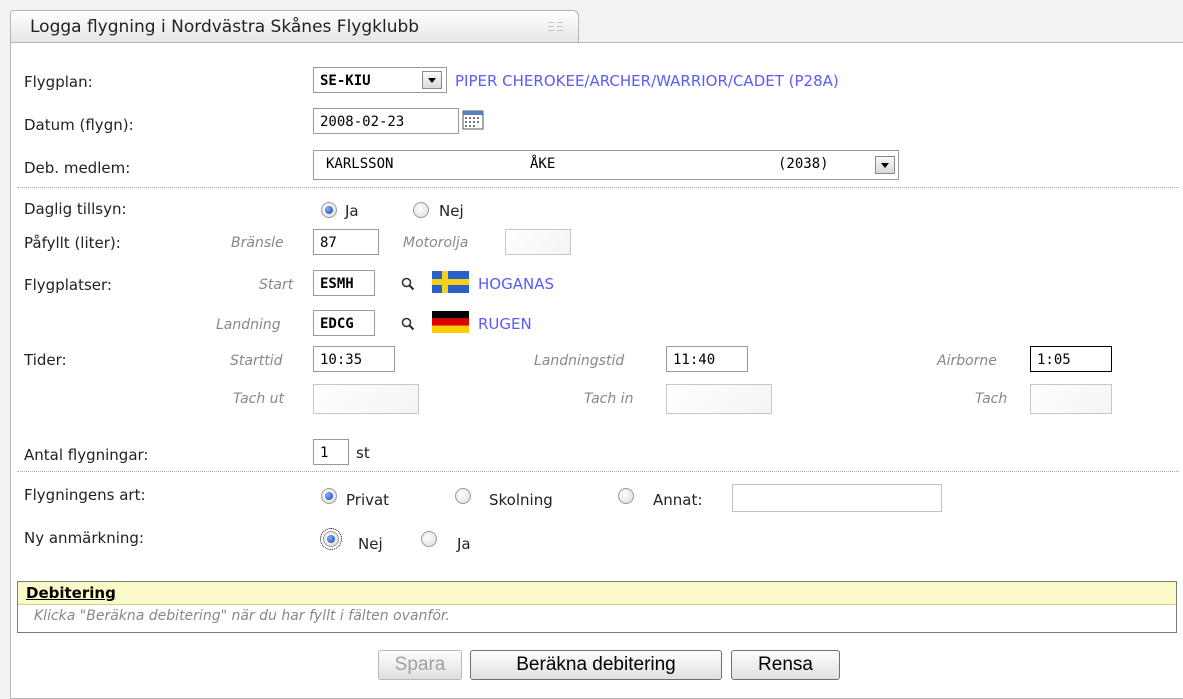 This screenshot has width=1183, height=699. Describe the element at coordinates (516, 284) in the screenshot. I see `start-airport-name-link: HOGANAS` at that location.